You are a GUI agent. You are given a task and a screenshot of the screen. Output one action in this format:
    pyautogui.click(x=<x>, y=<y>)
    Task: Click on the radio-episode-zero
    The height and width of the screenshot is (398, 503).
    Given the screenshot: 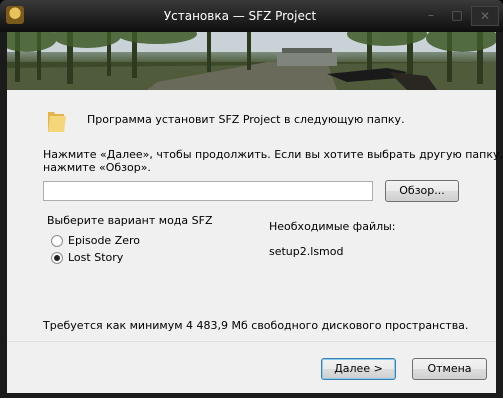 What is the action you would take?
    pyautogui.click(x=57, y=241)
    